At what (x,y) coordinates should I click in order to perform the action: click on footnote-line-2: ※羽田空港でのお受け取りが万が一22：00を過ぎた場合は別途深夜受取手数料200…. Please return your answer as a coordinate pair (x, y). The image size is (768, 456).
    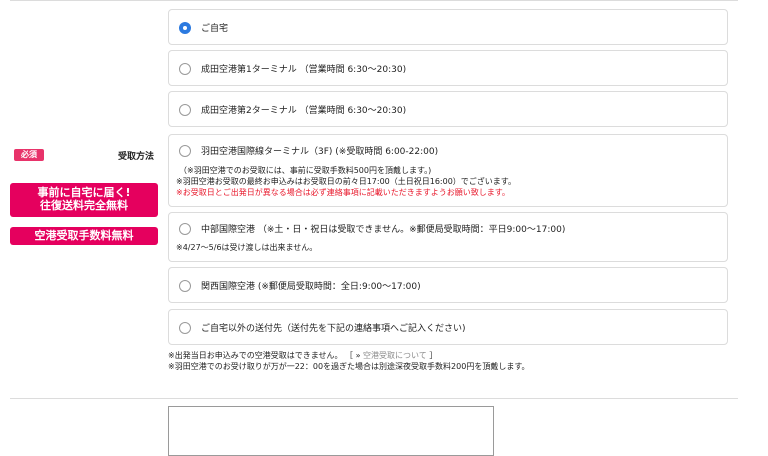
    Looking at the image, I should click on (349, 366).